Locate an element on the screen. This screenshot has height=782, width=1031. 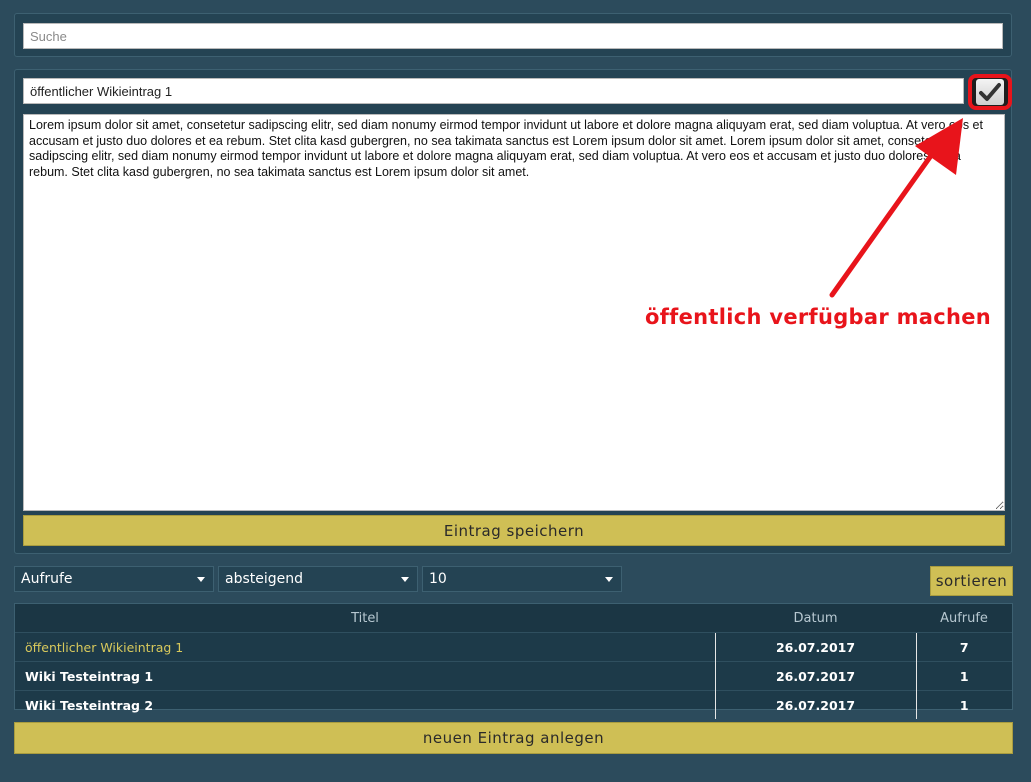
table-row: öffentlicher Wikieintrag 1 26.07.2017 7 is located at coordinates (513, 647).